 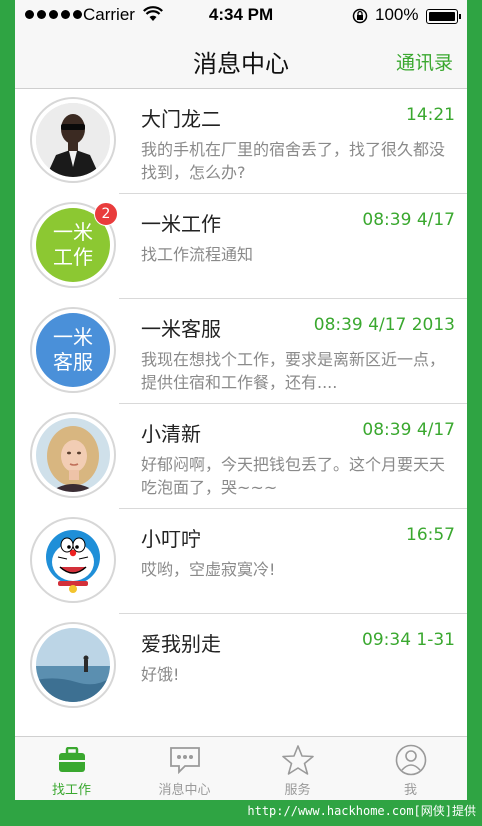 What do you see at coordinates (160, 674) in the screenshot?
I see `message-preview: 好饿!` at bounding box center [160, 674].